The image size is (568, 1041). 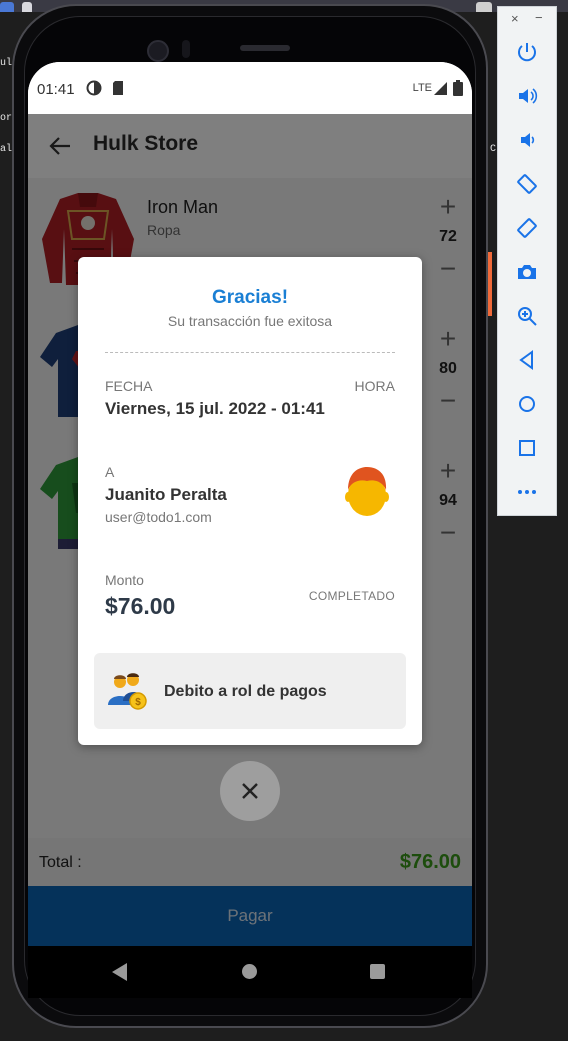 I want to click on back-icon, so click(x=527, y=360).